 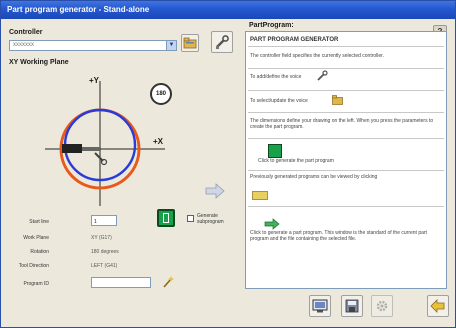 I want to click on work-plane-label: XY Working Plane, so click(x=39, y=62).